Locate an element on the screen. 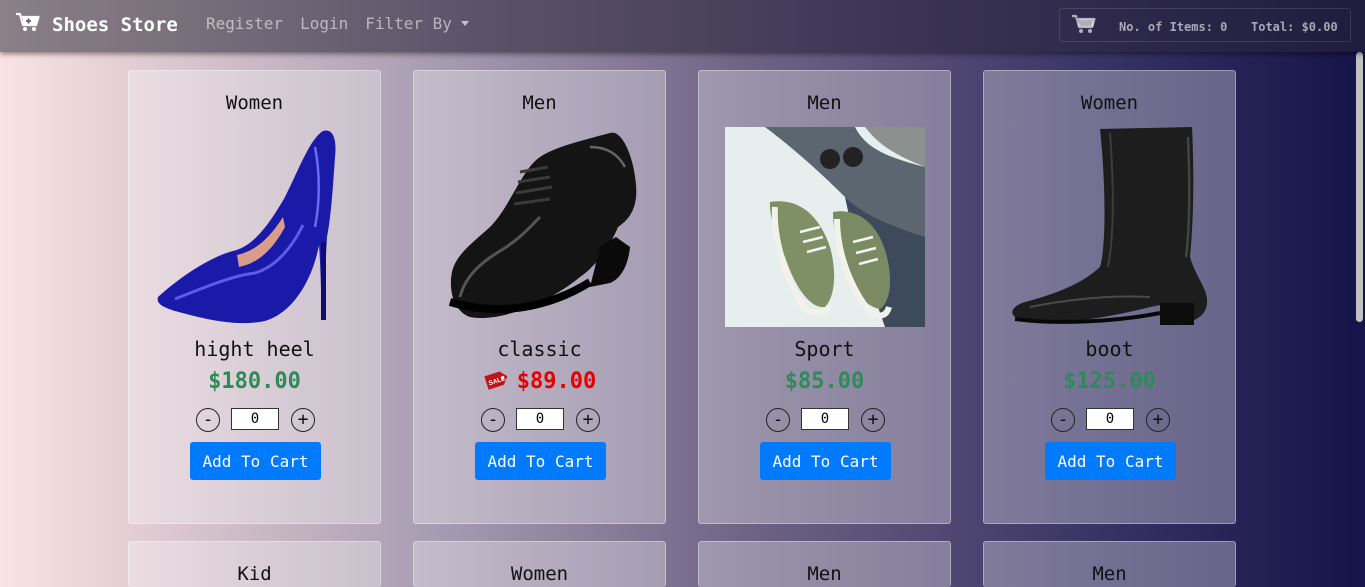 The image size is (1365, 587). product-name: classic is located at coordinates (539, 349).